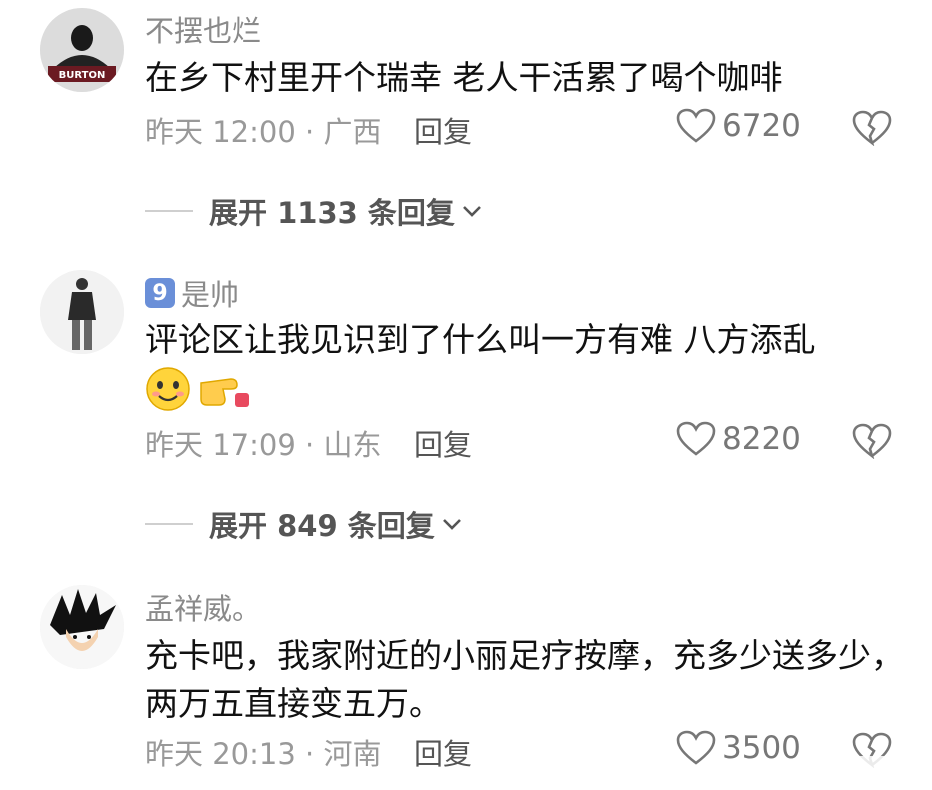 The image size is (932, 790). Describe the element at coordinates (322, 526) in the screenshot. I see `expand-label: 展开 849 条回复` at that location.